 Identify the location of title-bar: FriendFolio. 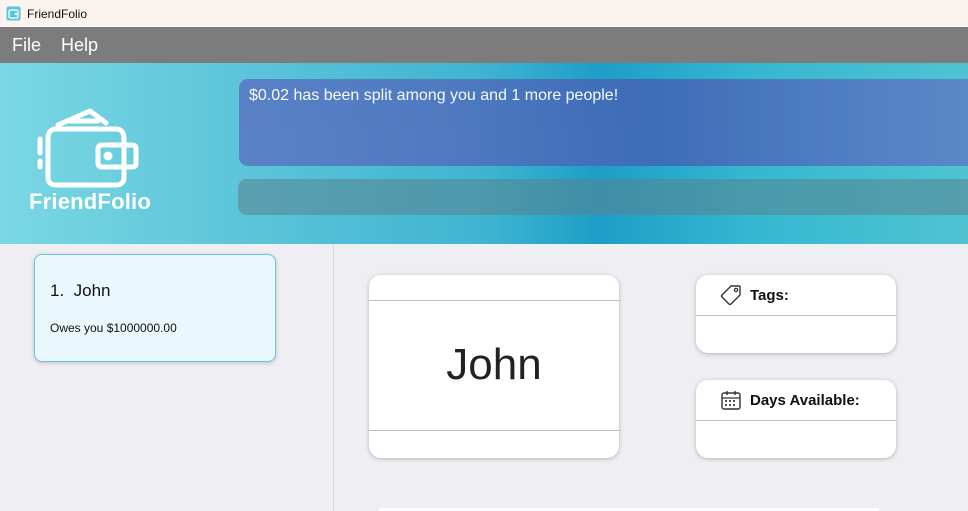
(484, 13).